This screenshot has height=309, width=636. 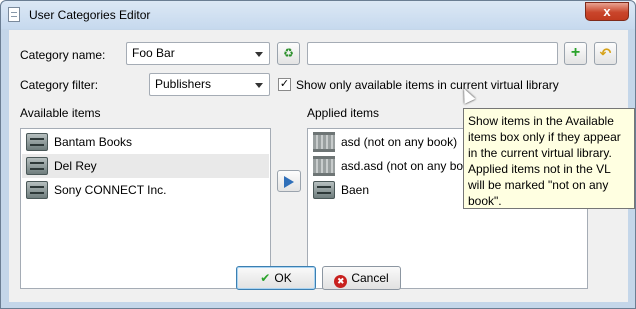 What do you see at coordinates (265, 278) in the screenshot?
I see `checkmark-icon: ✔` at bounding box center [265, 278].